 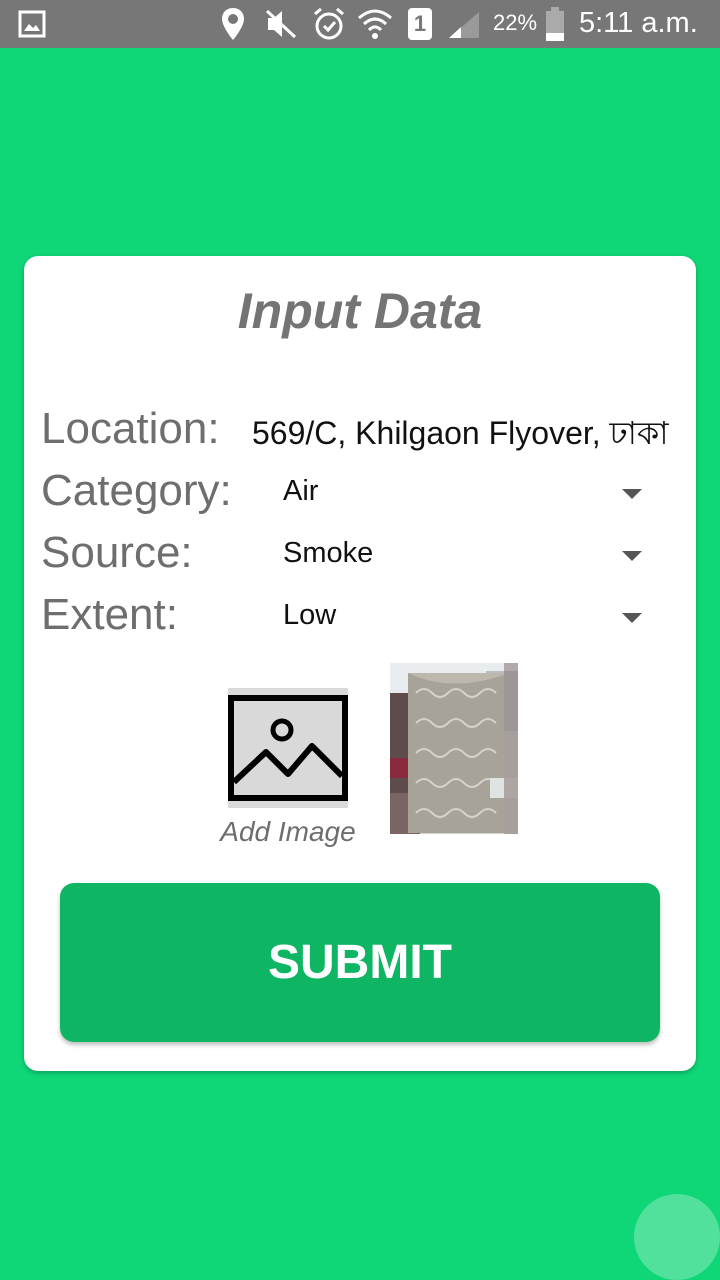 I want to click on sim-slot-number: 1, so click(x=420, y=23).